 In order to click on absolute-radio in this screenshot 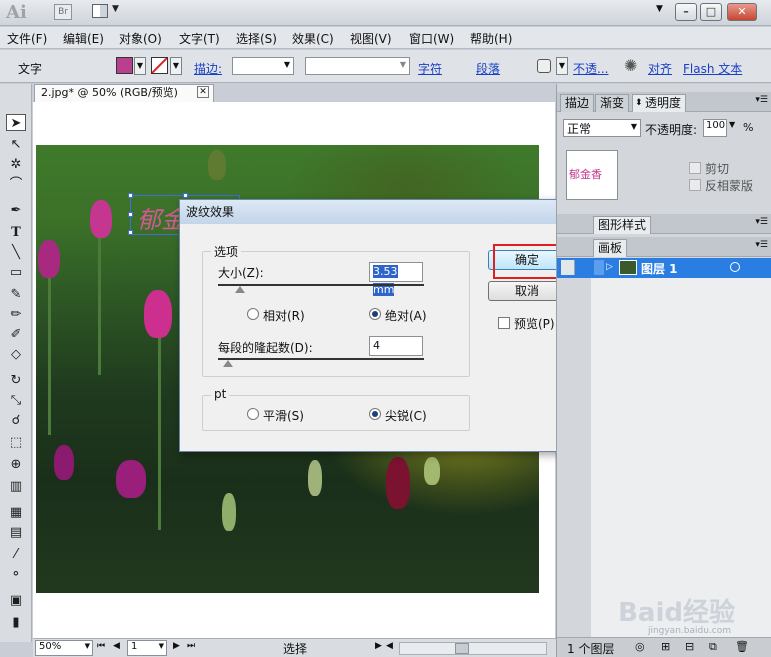, I will do `click(375, 314)`.